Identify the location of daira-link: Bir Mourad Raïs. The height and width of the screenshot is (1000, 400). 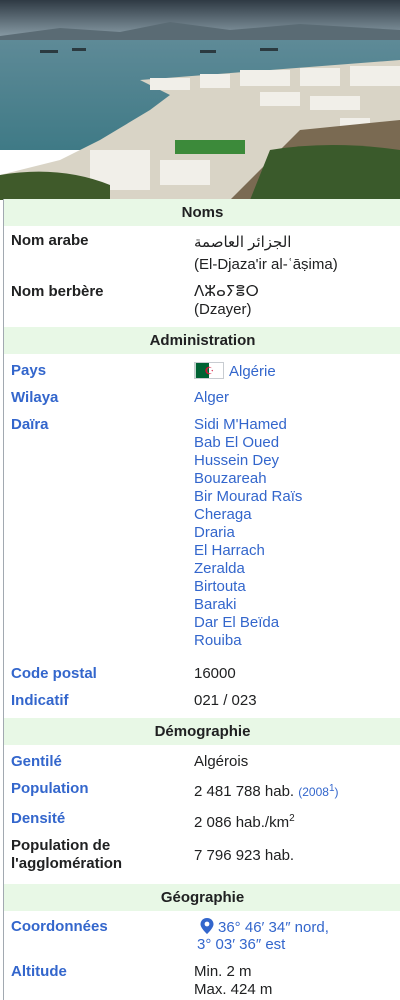
(248, 497).